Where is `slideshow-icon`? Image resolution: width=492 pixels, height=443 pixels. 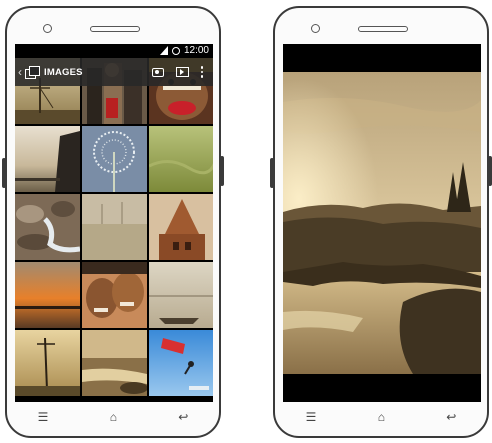 slideshow-icon is located at coordinates (182, 72).